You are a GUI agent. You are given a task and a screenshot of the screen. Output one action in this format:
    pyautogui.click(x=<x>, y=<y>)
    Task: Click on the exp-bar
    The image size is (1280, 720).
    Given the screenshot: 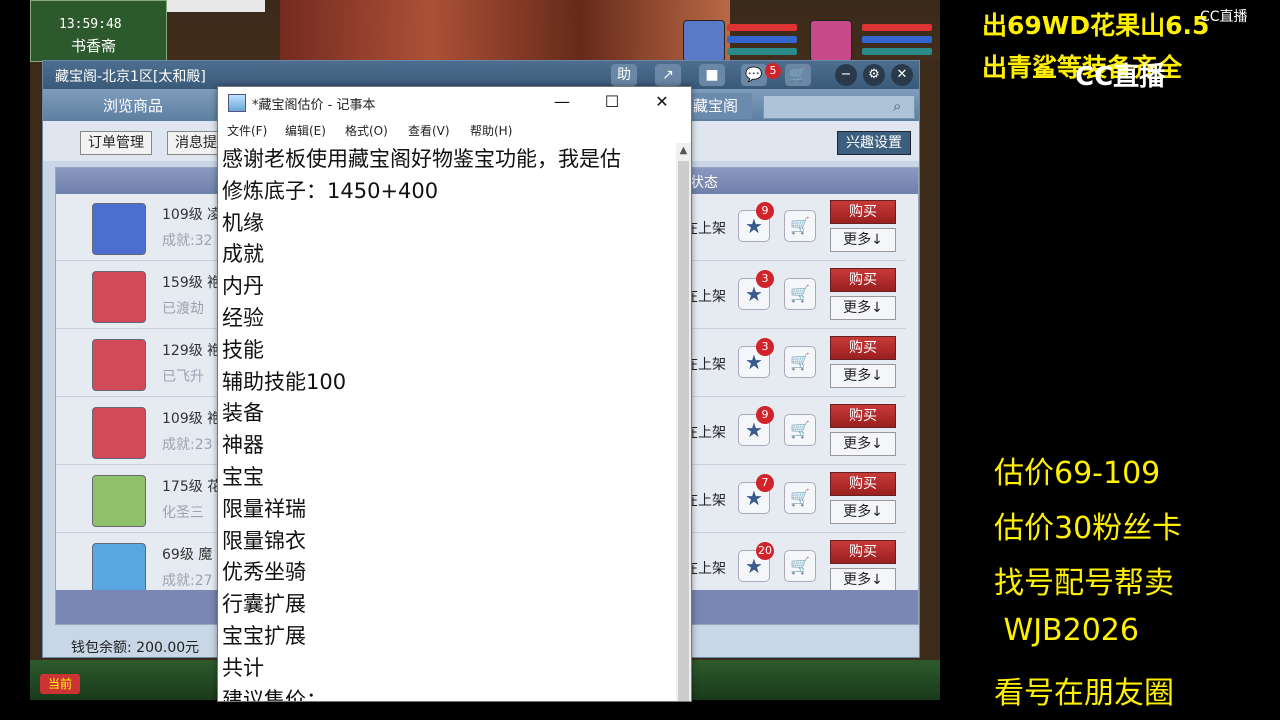 What is the action you would take?
    pyautogui.click(x=762, y=51)
    